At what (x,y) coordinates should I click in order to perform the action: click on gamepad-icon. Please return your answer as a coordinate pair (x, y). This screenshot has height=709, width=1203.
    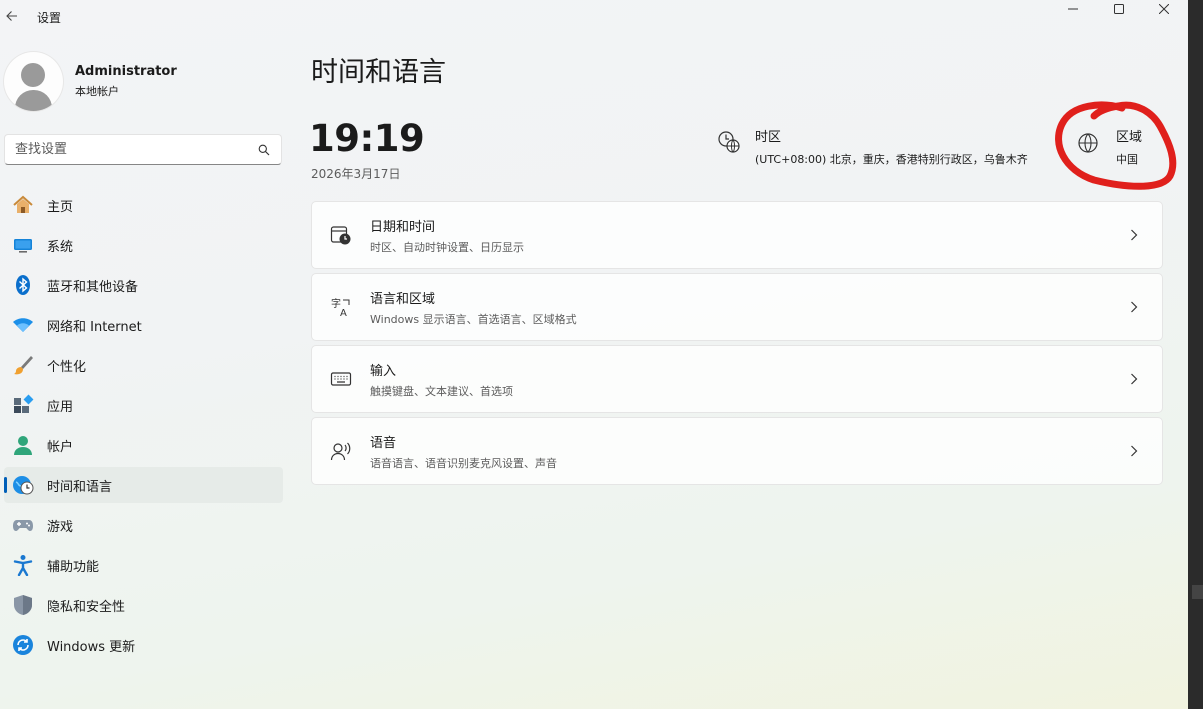
    Looking at the image, I should click on (23, 525).